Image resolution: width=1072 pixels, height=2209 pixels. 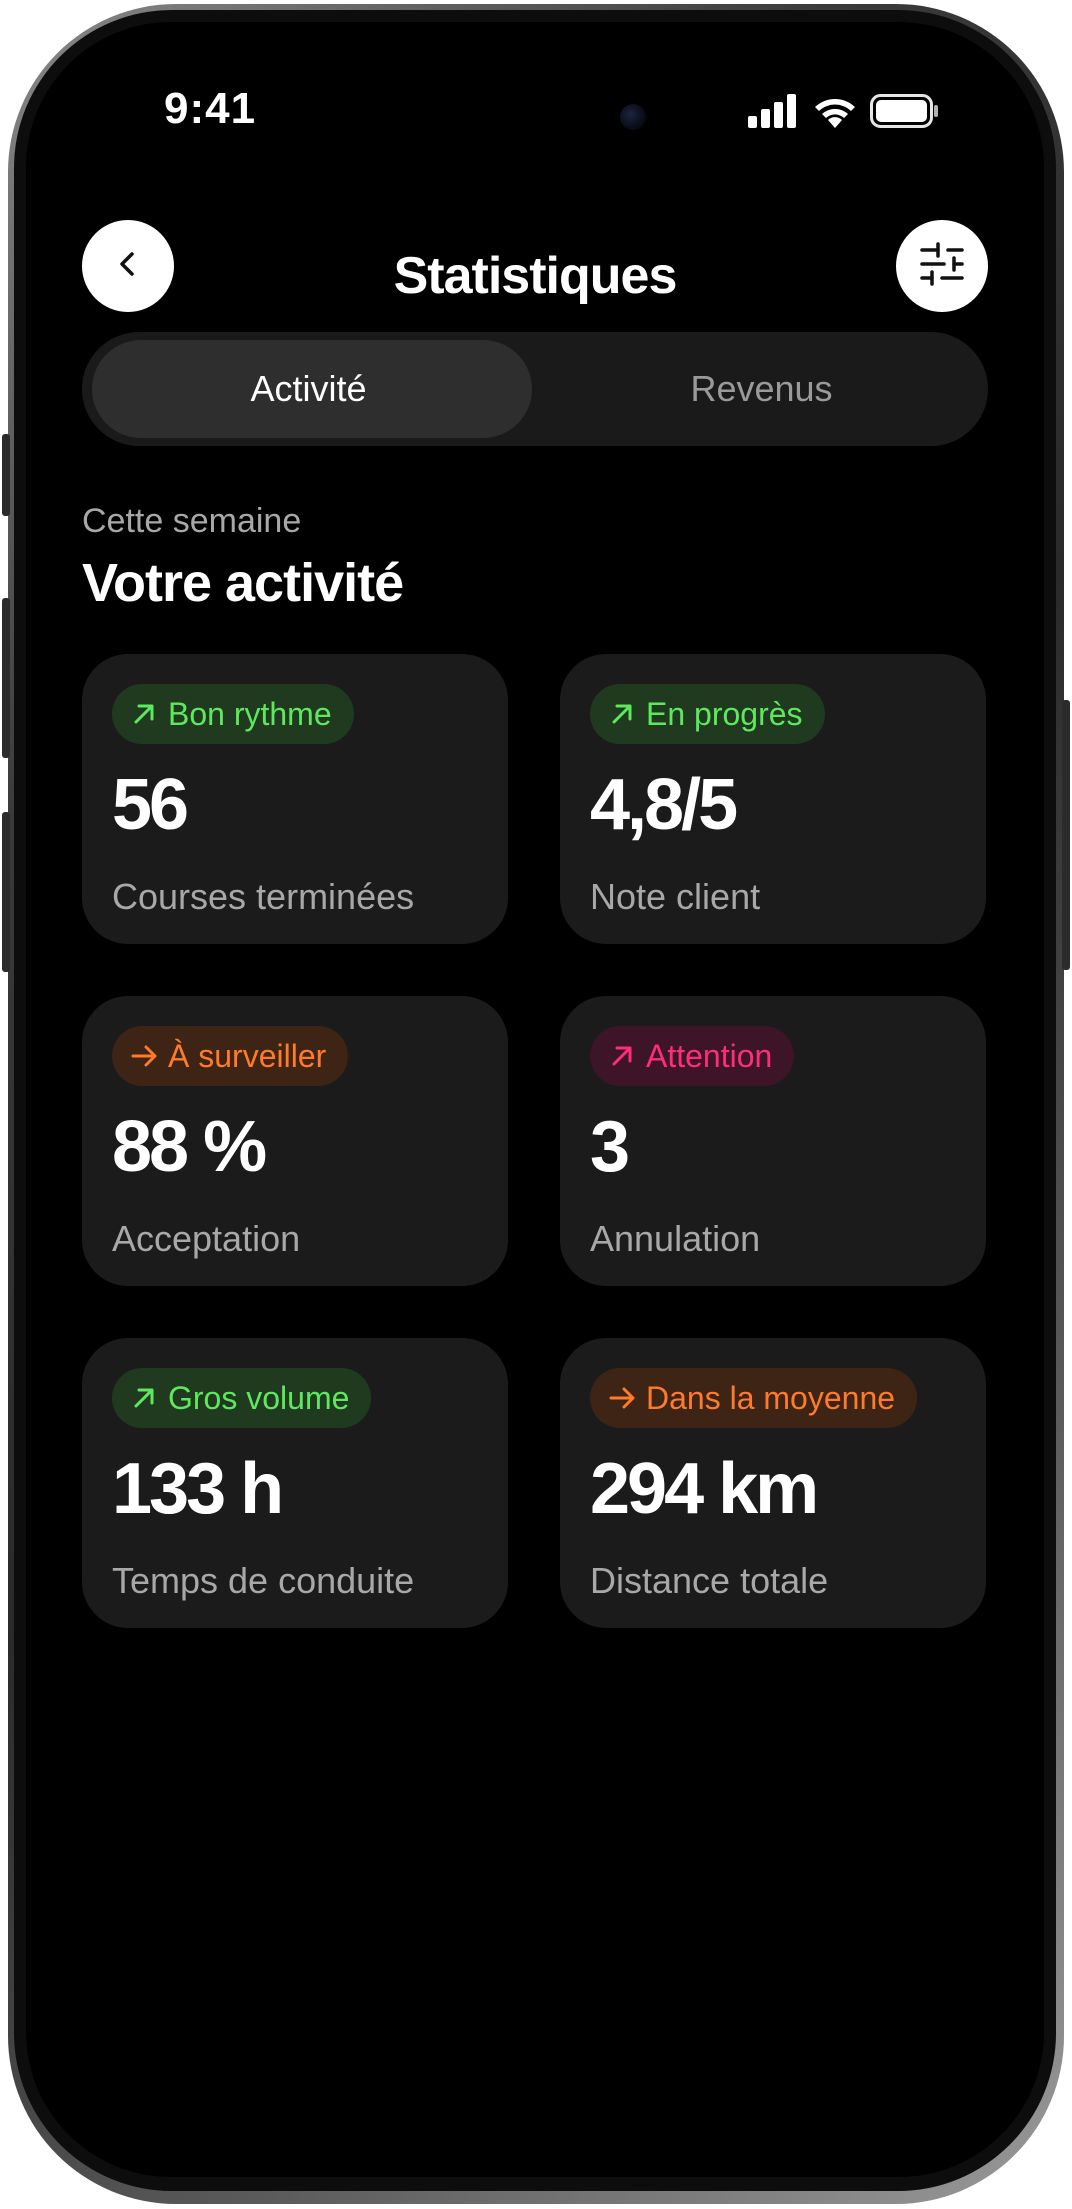 What do you see at coordinates (675, 1238) in the screenshot?
I see `stat-label: Annulation` at bounding box center [675, 1238].